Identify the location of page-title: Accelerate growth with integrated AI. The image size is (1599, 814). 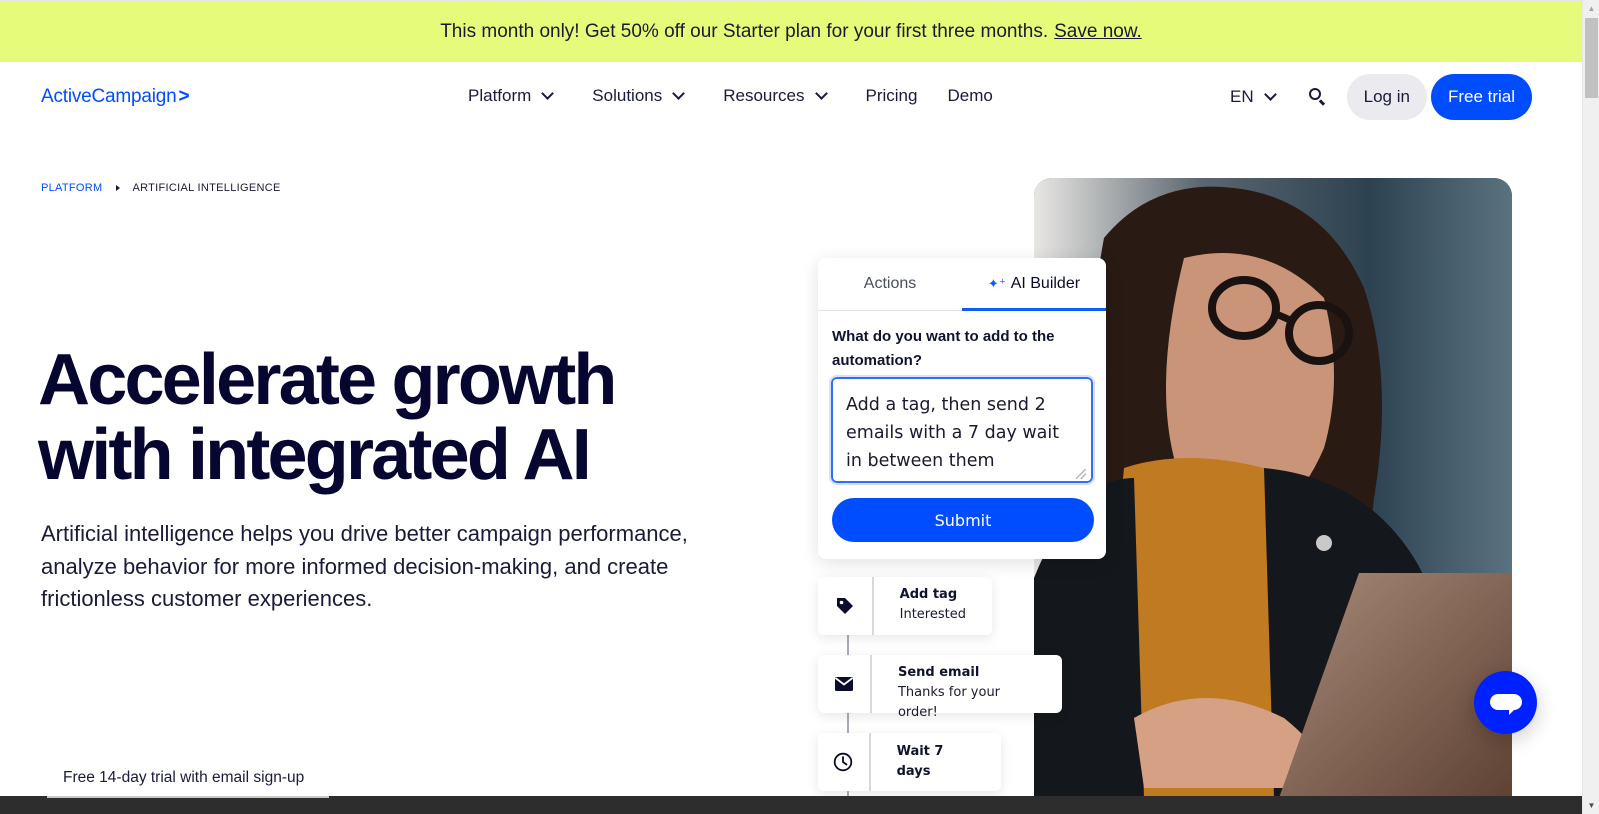
(398, 418).